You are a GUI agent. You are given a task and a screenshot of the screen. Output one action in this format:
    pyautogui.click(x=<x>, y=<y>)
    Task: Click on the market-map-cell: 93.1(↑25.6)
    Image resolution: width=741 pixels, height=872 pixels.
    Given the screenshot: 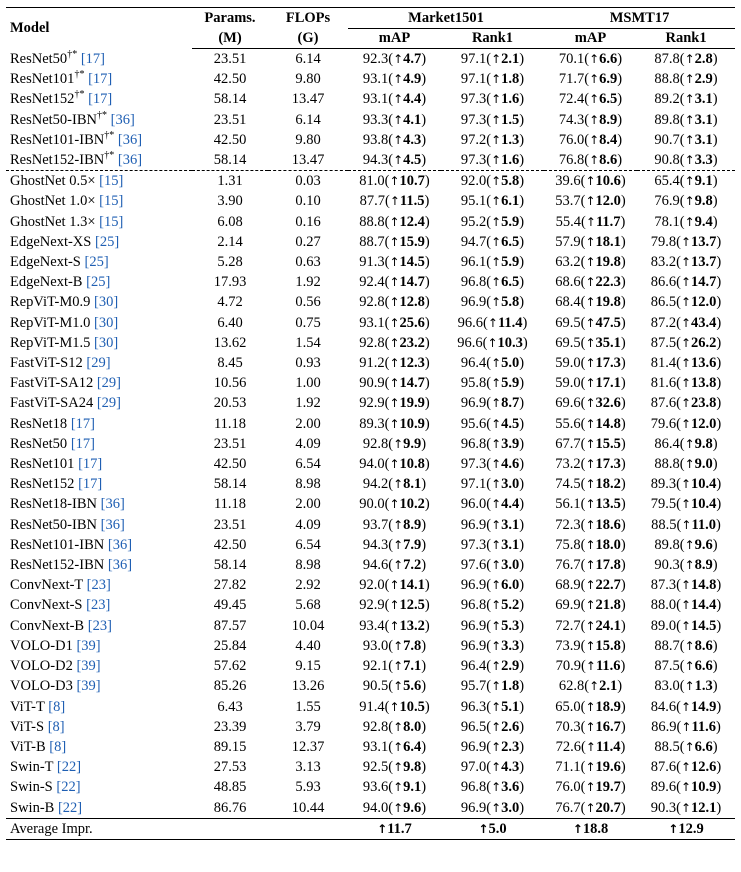 What is the action you would take?
    pyautogui.click(x=394, y=322)
    